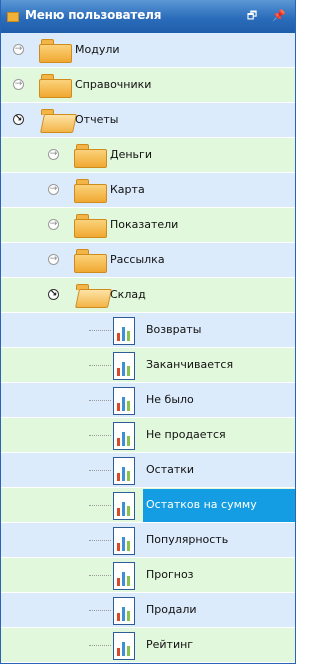  I want to click on restore-window-icon: 🗗, so click(252, 16).